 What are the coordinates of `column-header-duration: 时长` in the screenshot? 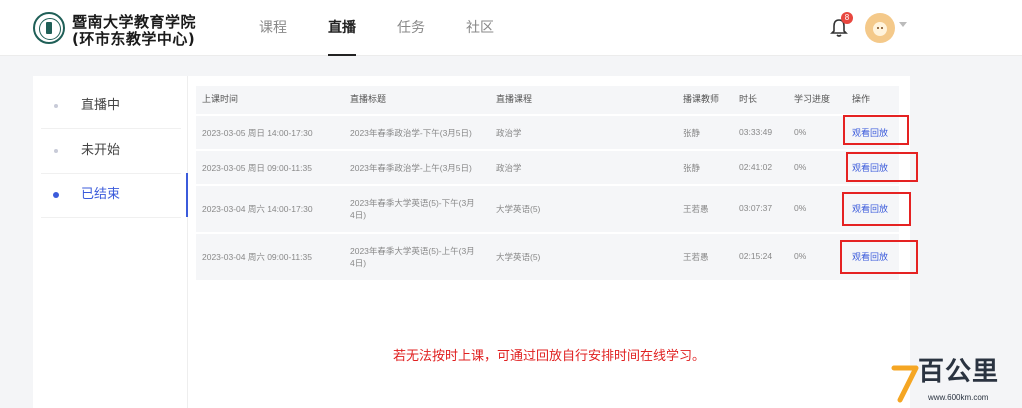 It's located at (748, 100).